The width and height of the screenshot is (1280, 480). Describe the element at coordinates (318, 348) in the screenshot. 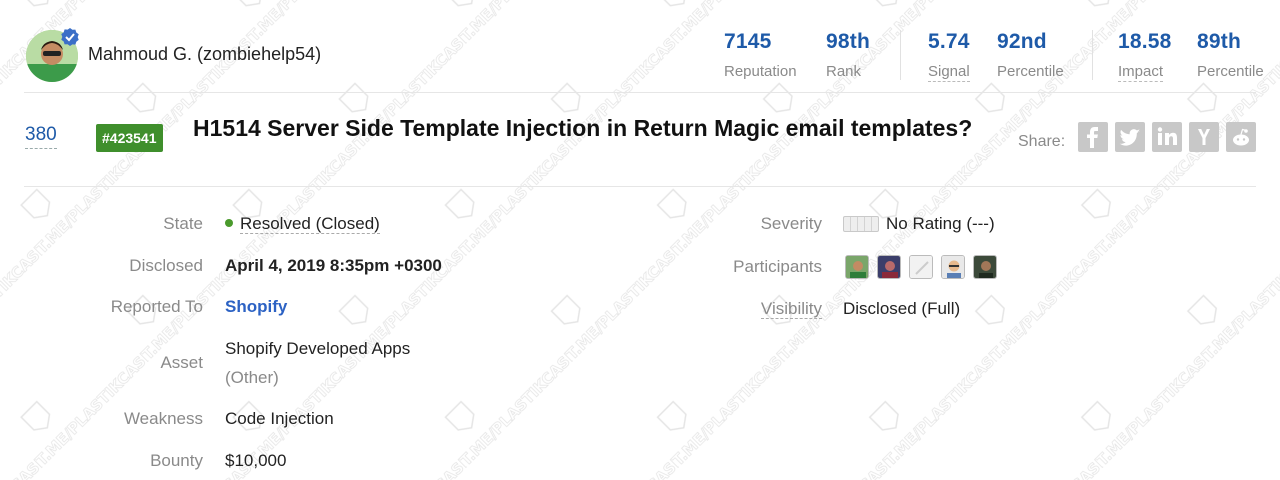

I see `asset-value: Shopify Developed Apps` at that location.